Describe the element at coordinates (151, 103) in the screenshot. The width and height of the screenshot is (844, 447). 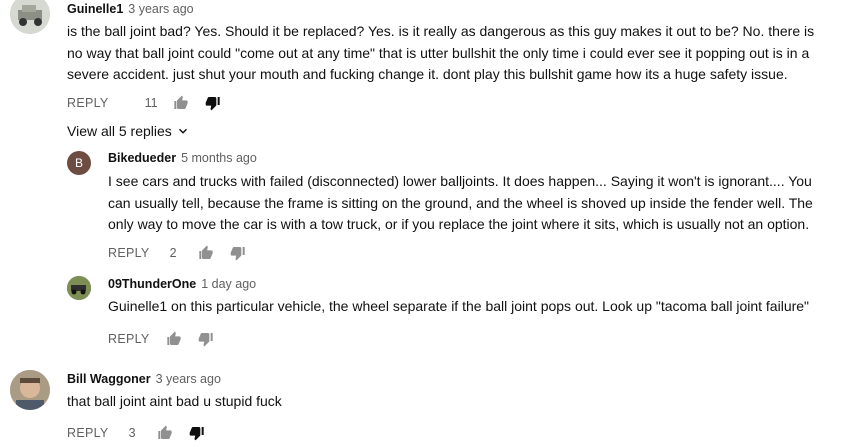
I see `like-count: 11` at that location.